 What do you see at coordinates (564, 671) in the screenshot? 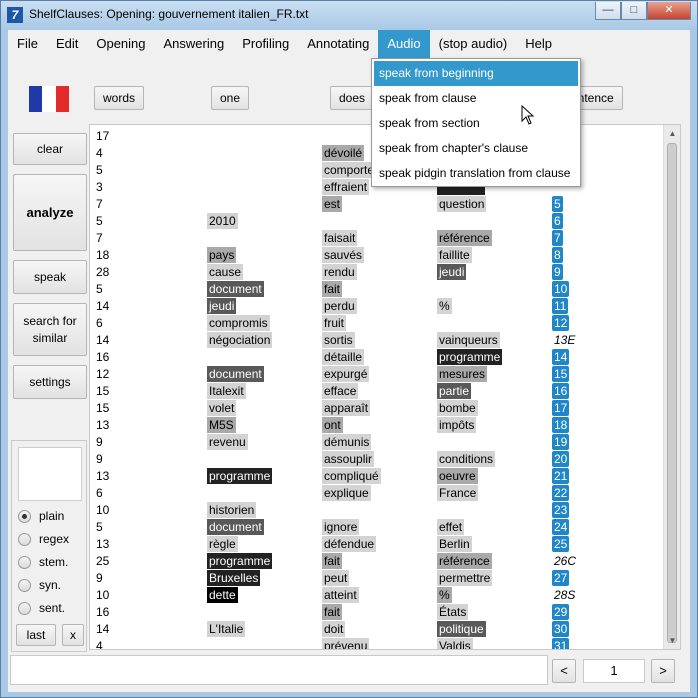
I see `prev-page-button: <` at bounding box center [564, 671].